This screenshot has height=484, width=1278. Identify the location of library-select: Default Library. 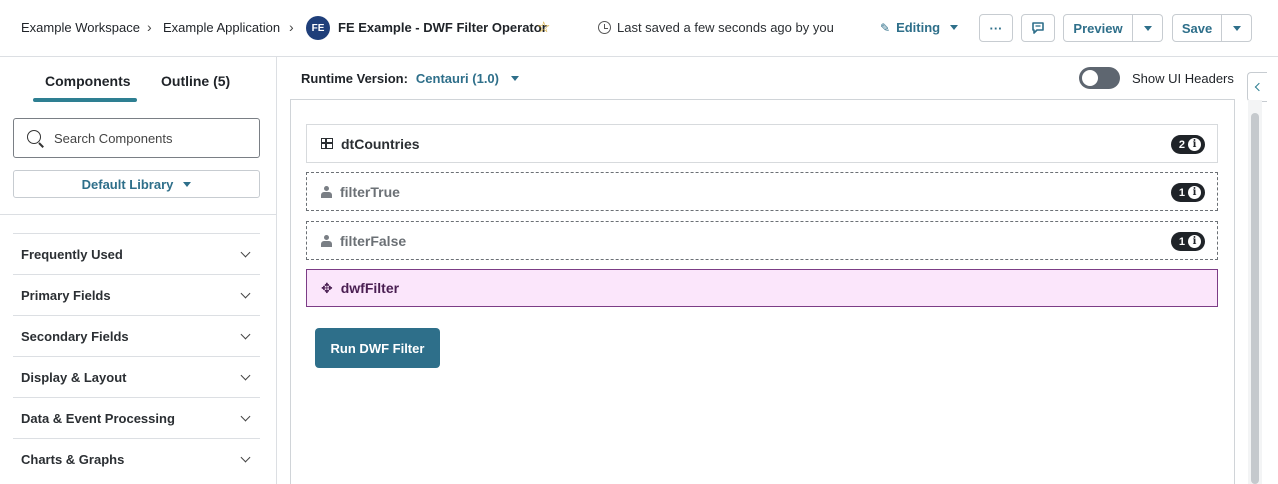
(136, 184).